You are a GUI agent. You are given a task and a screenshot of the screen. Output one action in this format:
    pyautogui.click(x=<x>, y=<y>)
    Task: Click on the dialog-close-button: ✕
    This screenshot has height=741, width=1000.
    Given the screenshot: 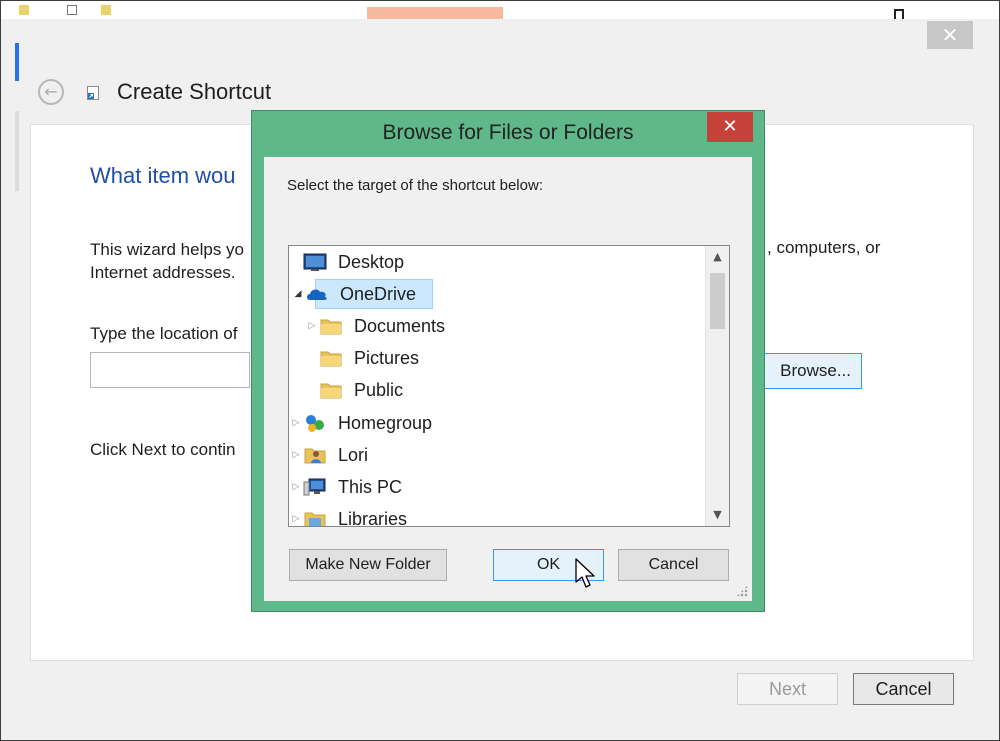 What is the action you would take?
    pyautogui.click(x=730, y=127)
    